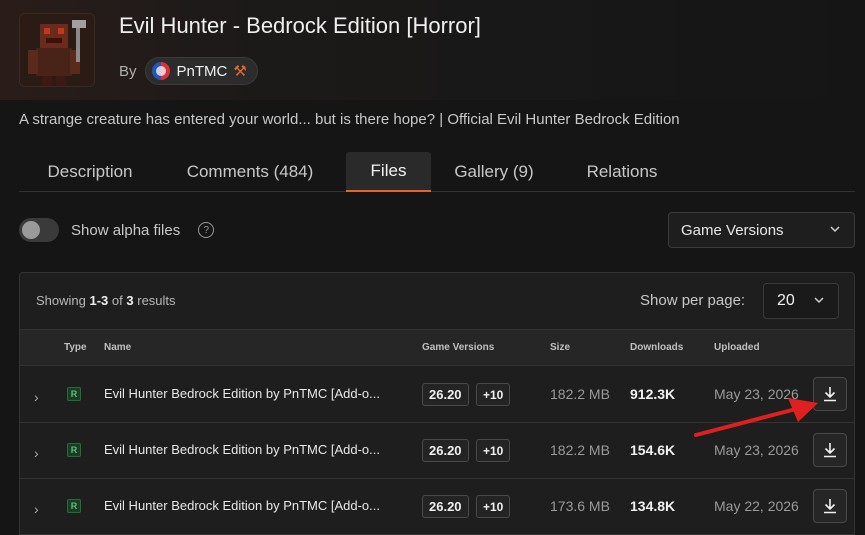  I want to click on download-count: 154.6K, so click(653, 450).